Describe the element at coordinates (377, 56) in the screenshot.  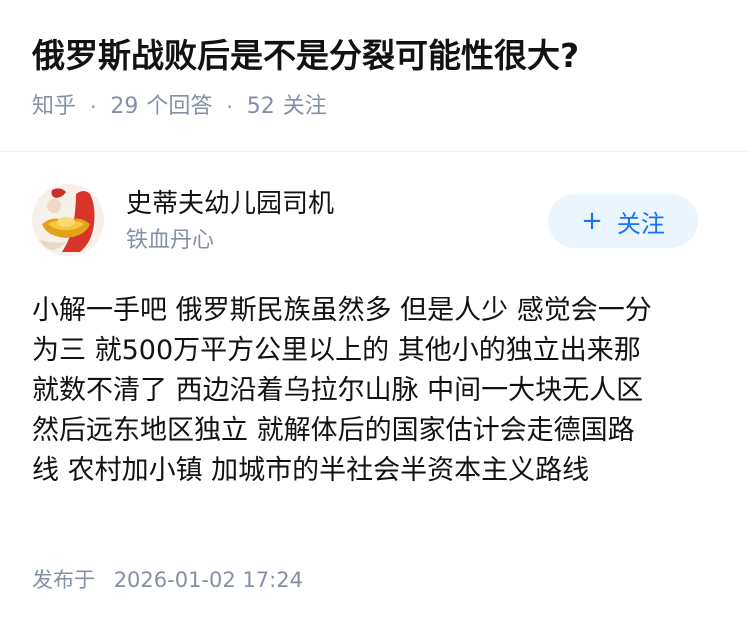
I see `question-title: 俄罗斯战败后是不是分裂可能性很大?` at that location.